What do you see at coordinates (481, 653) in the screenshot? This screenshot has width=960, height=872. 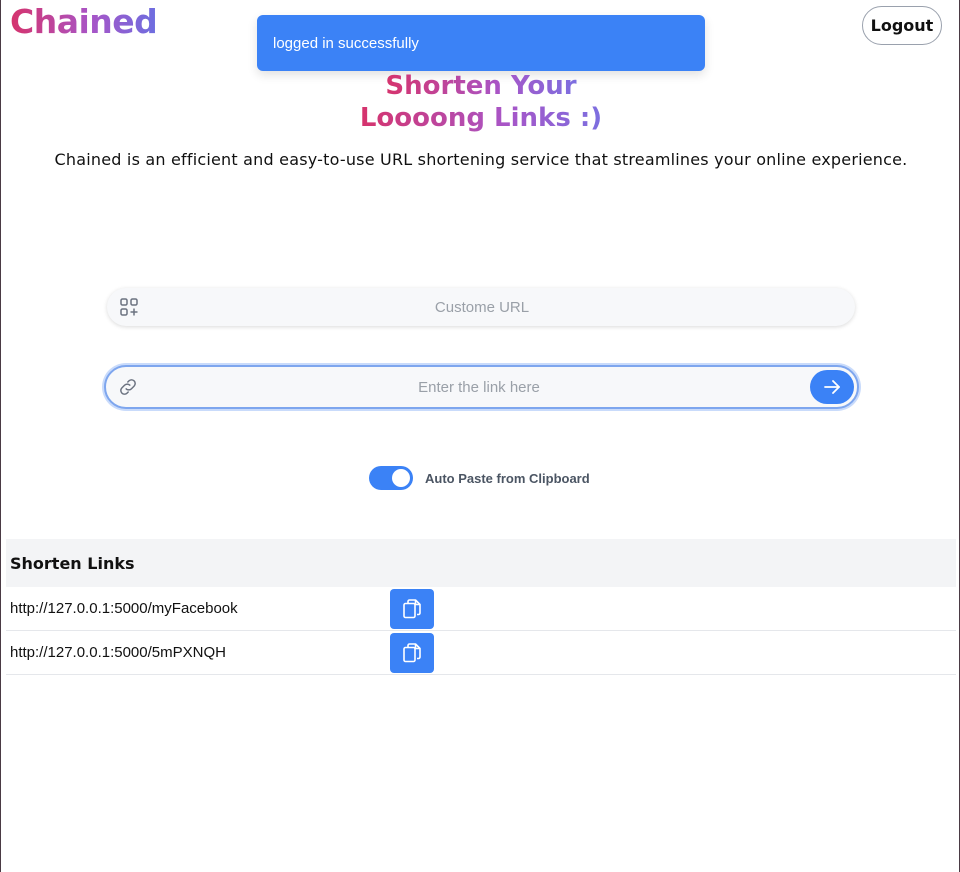 I see `table-row: http://127.0.0.1:5000/5mPXNQH` at bounding box center [481, 653].